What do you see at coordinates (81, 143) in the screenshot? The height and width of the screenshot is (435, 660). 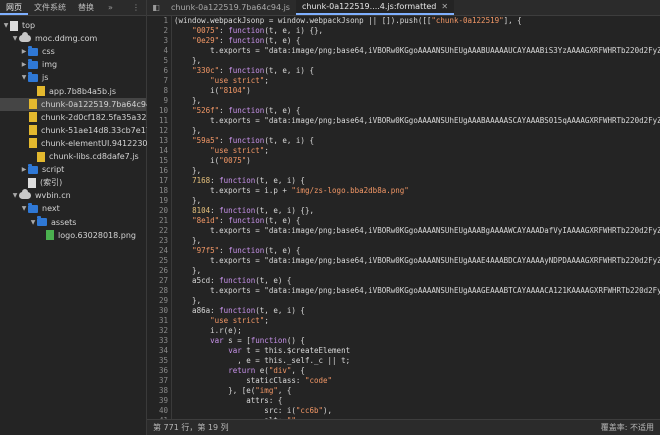 I see `tree-item: chunk-elementUI.94122309.js` at bounding box center [81, 143].